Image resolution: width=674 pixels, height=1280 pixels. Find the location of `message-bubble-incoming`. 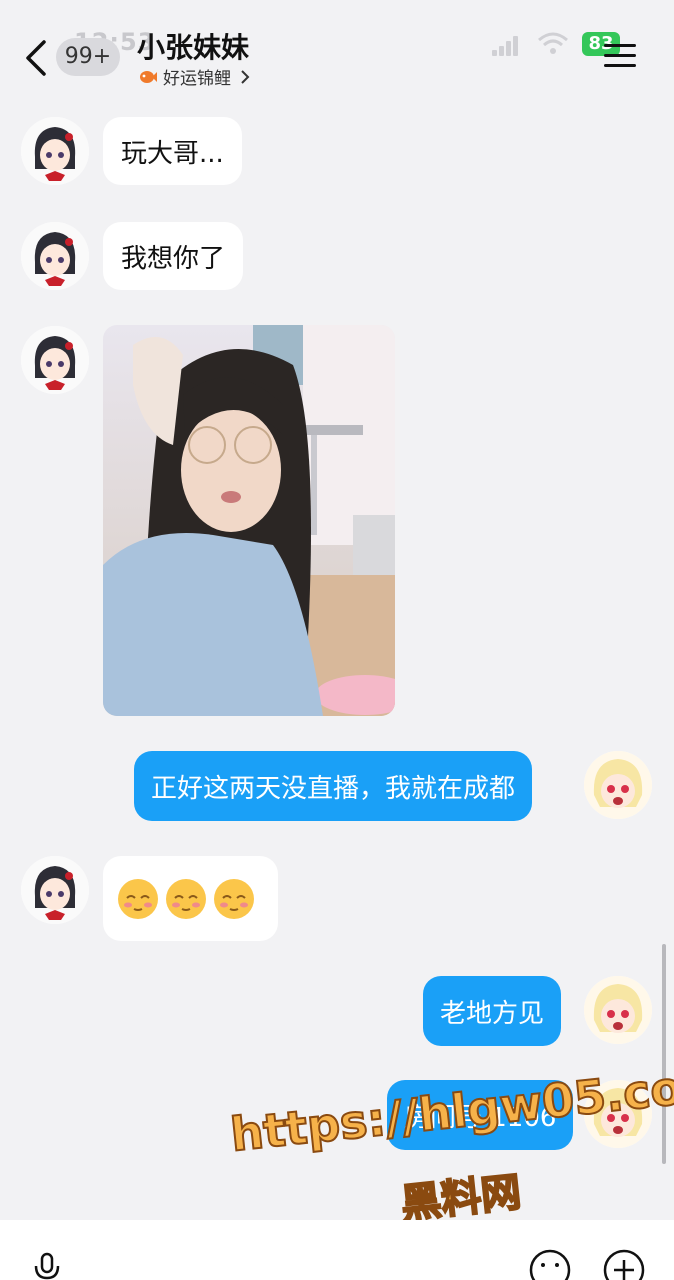

message-bubble-incoming is located at coordinates (190, 898).